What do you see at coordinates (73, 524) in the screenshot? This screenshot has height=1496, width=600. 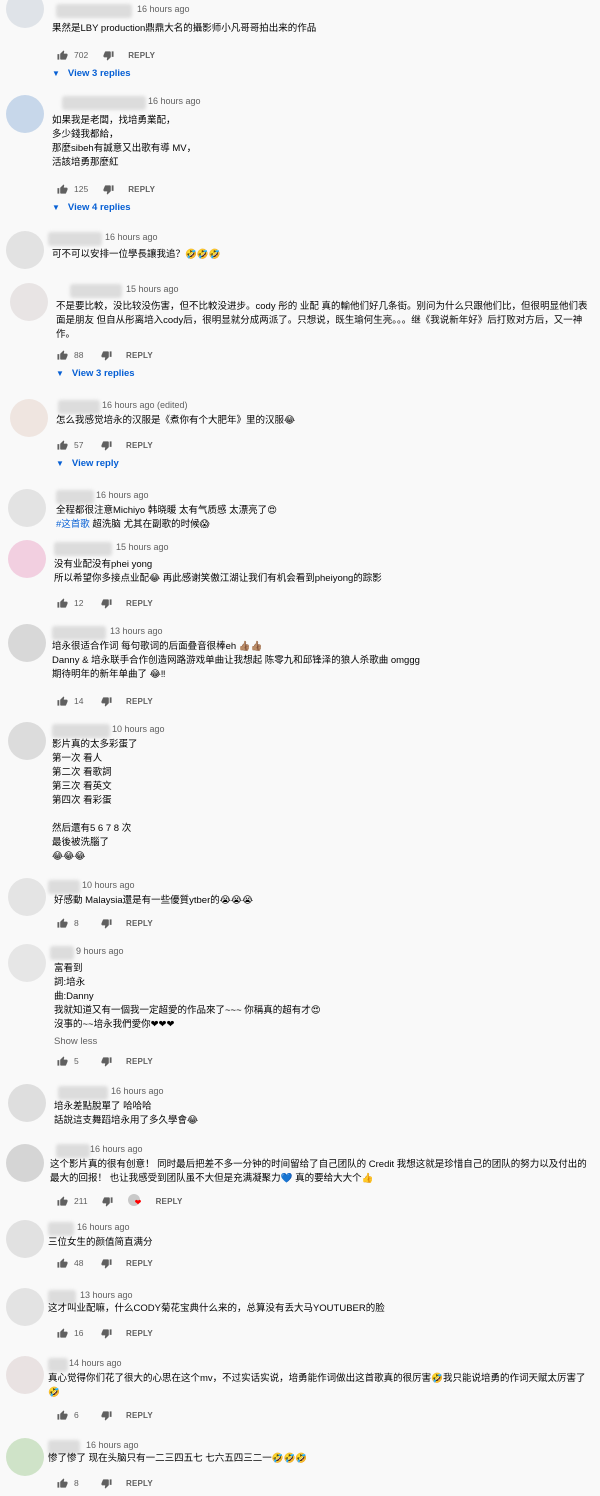 I see `hashtag-link: #这首歌` at bounding box center [73, 524].